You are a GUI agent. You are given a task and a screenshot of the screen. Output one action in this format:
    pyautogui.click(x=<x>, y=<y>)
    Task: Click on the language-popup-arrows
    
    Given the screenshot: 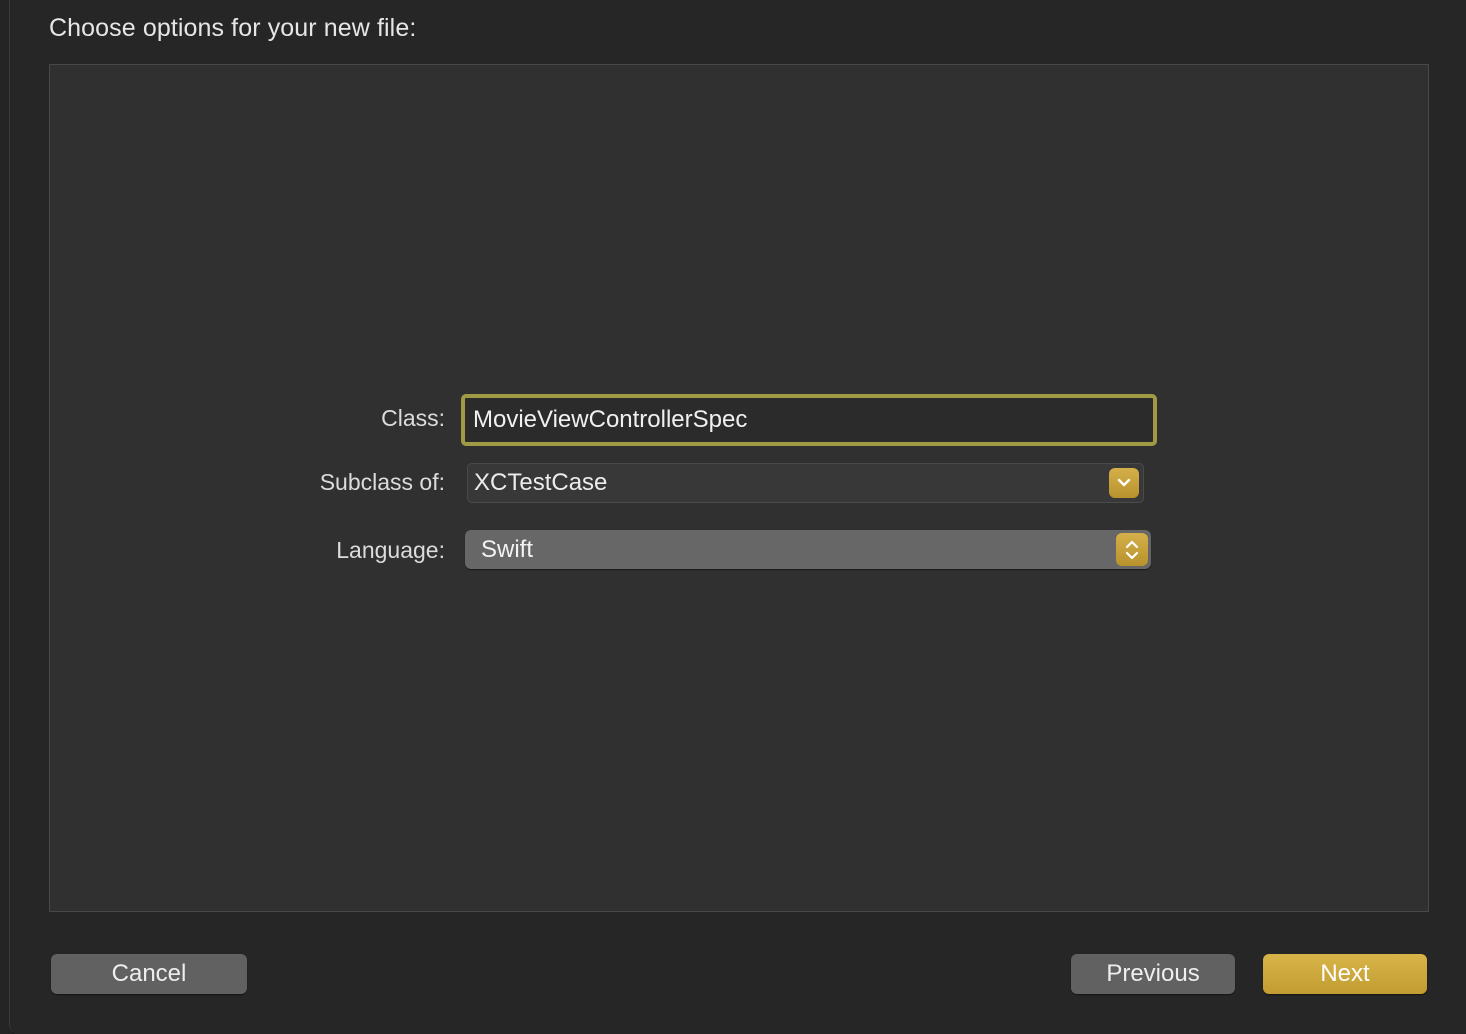 What is the action you would take?
    pyautogui.click(x=1132, y=549)
    